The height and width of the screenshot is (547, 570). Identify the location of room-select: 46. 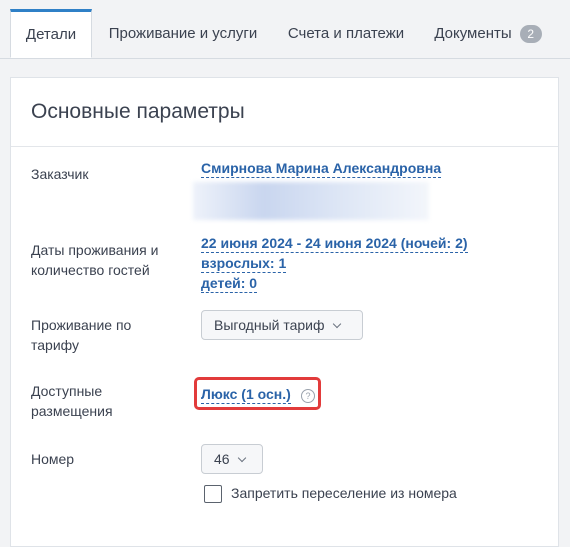
(232, 459).